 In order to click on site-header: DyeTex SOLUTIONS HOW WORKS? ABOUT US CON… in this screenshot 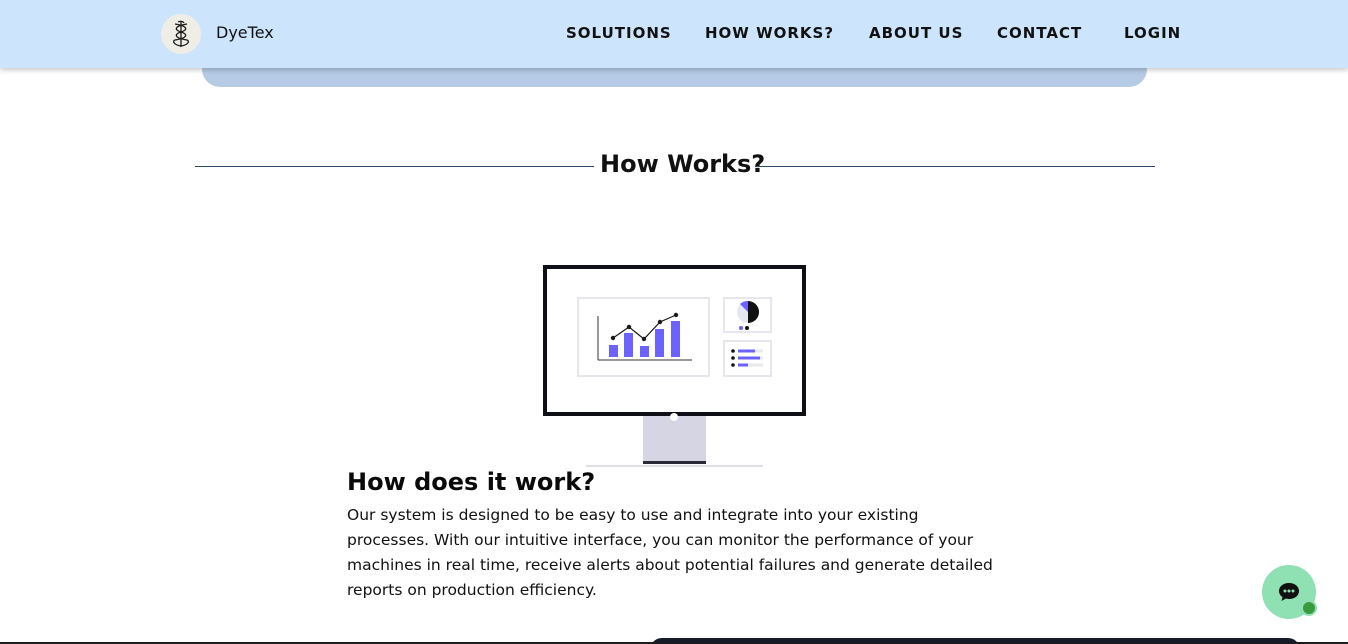, I will do `click(674, 34)`.